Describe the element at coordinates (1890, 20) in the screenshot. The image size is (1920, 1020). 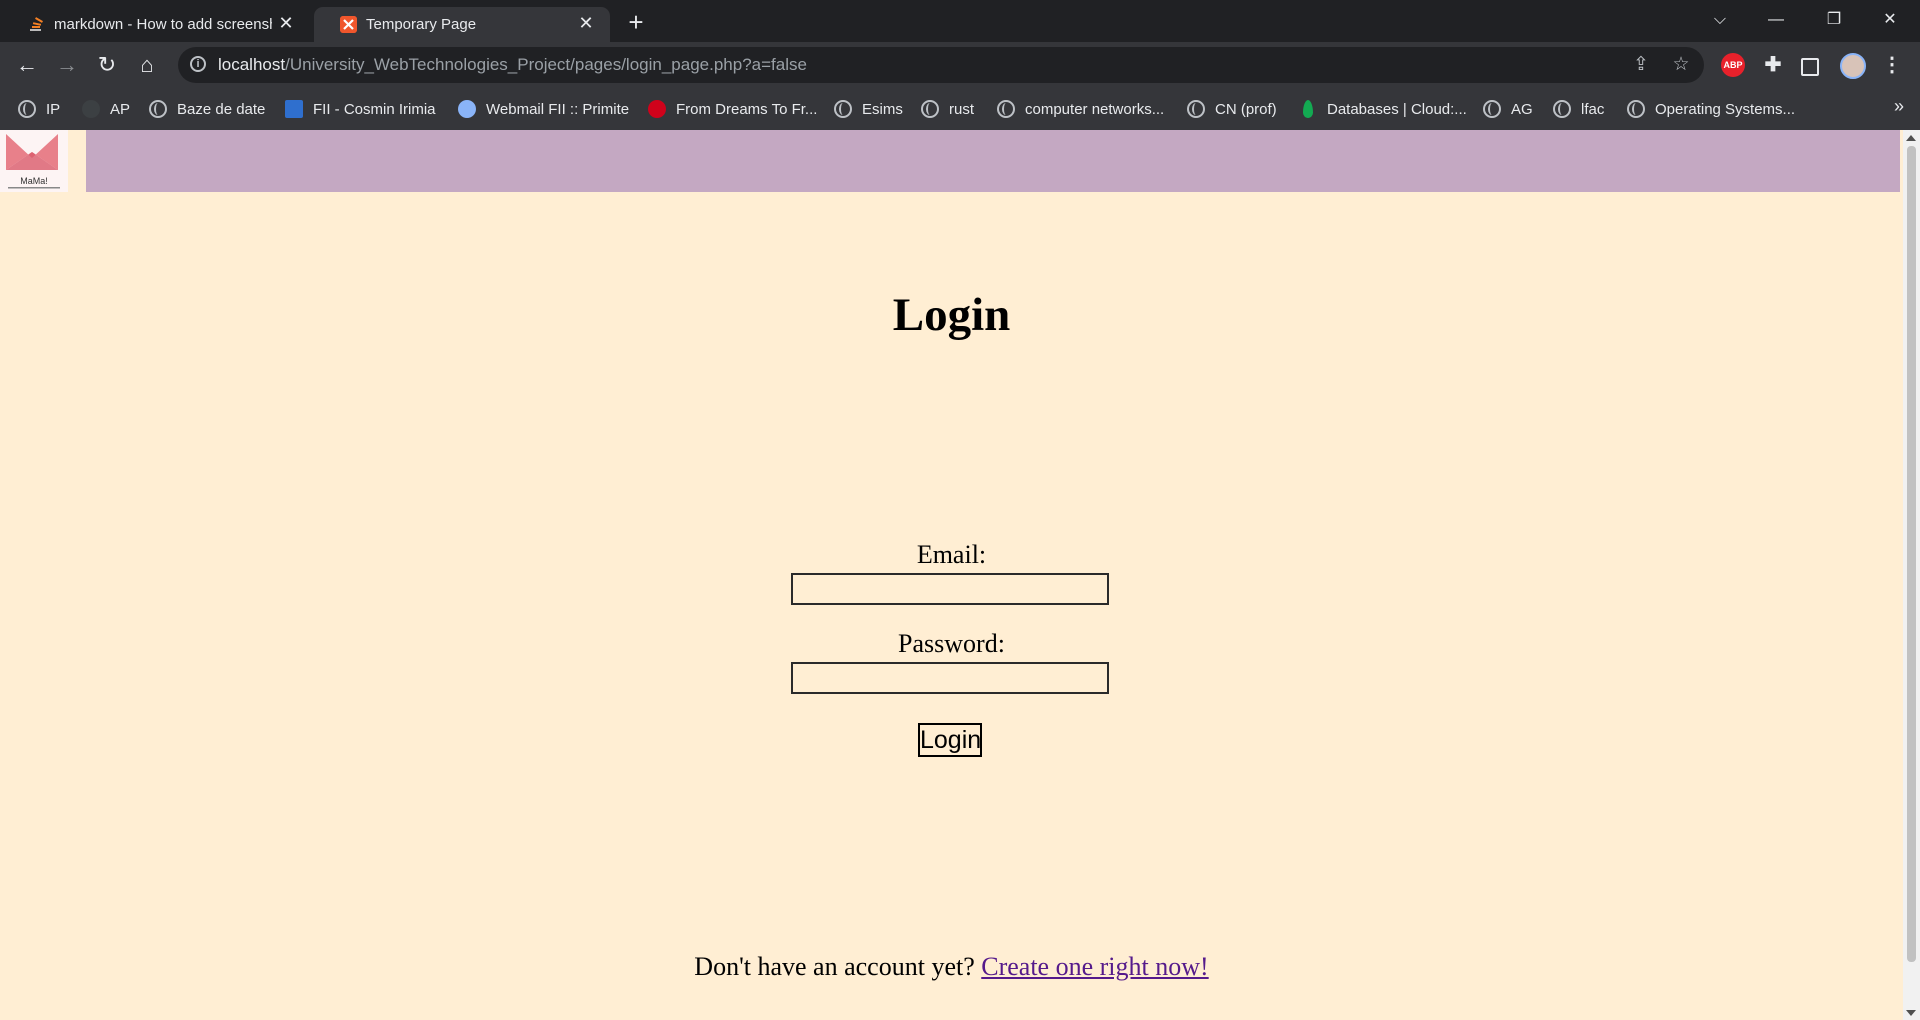
I see `close-window-icon: ✕` at that location.